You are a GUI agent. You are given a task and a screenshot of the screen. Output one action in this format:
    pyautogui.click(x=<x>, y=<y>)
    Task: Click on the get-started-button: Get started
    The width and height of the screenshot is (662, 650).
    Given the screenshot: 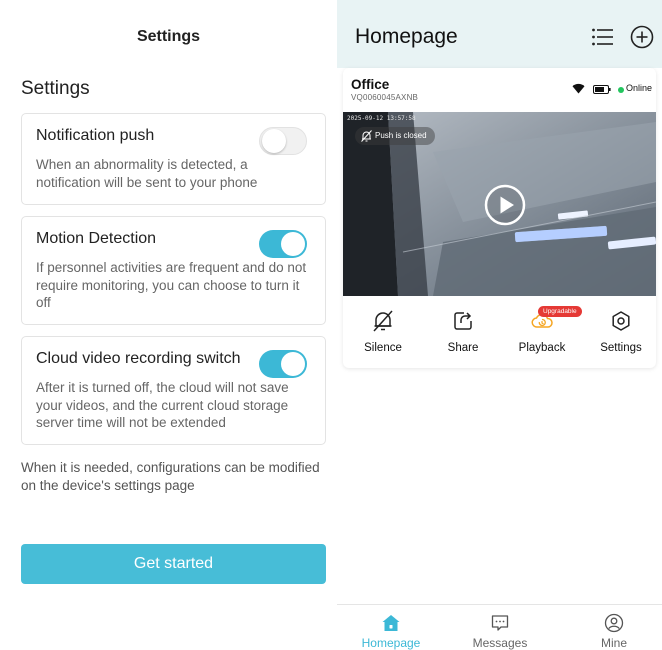 What is the action you would take?
    pyautogui.click(x=173, y=564)
    